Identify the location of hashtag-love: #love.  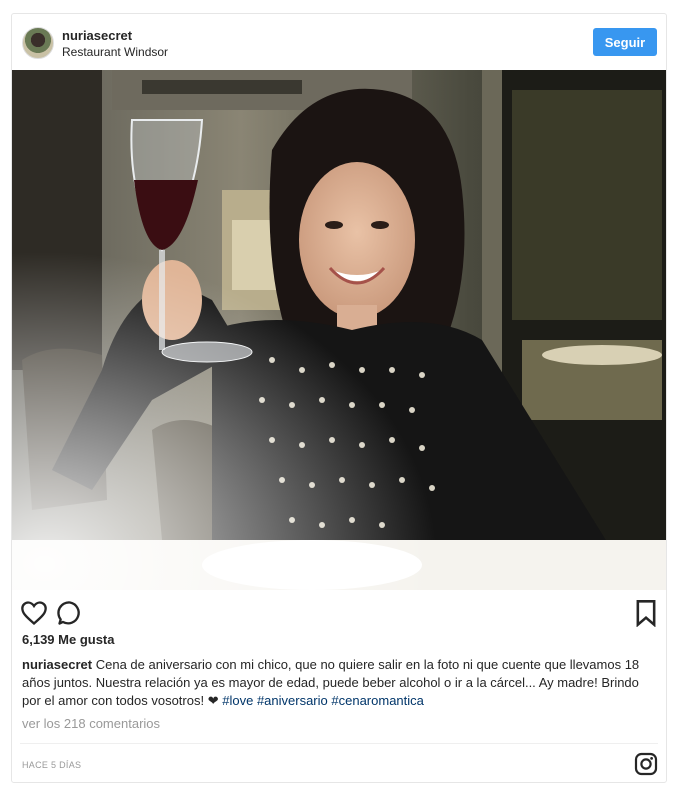
(237, 700).